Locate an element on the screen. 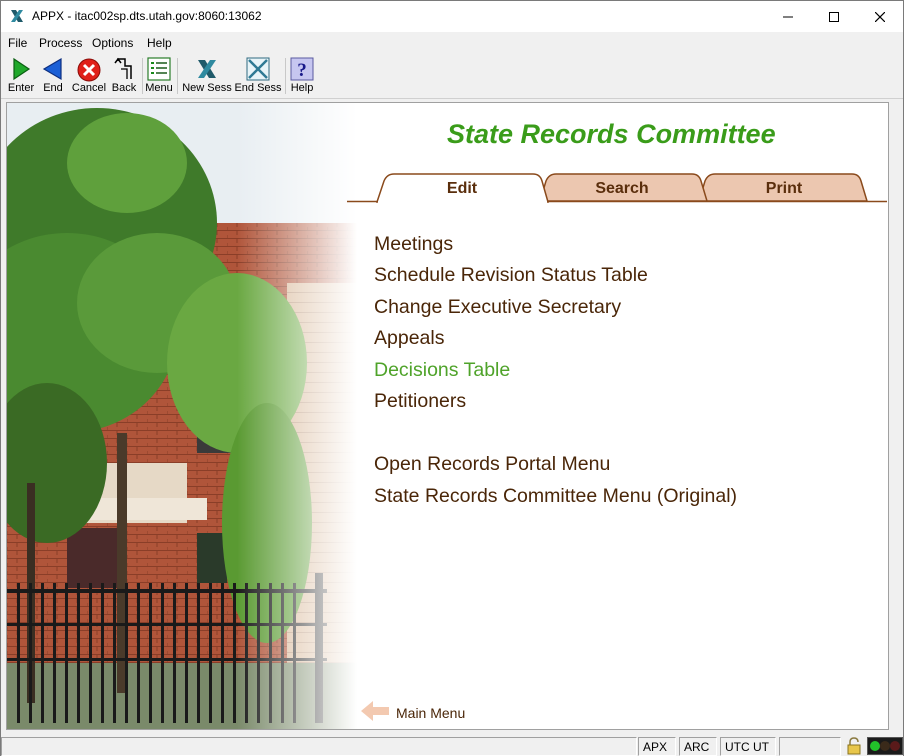 The width and height of the screenshot is (904, 756). end-session-button: End Sess is located at coordinates (258, 76).